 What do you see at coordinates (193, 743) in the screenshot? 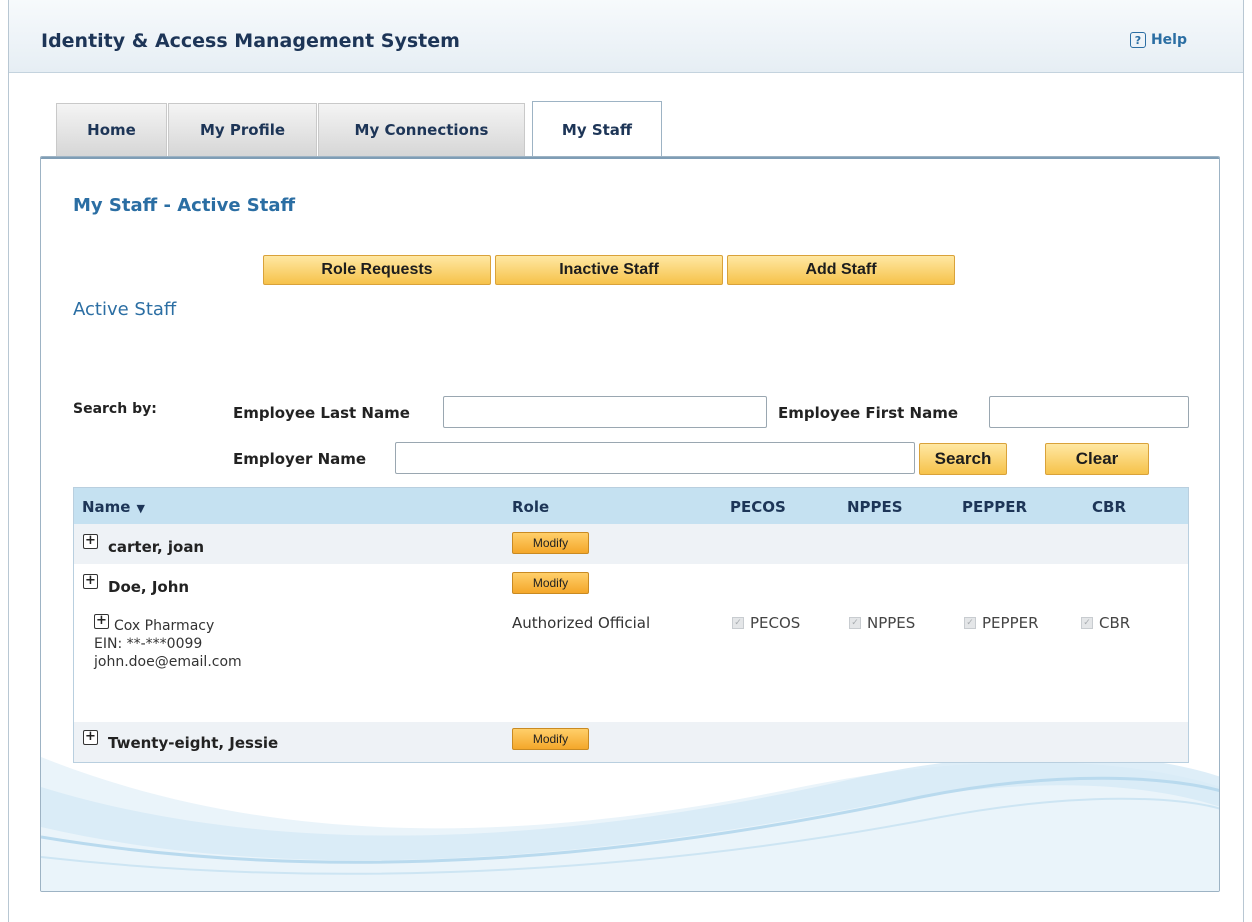
I see `staff-name: Twenty-eight, Jessie` at bounding box center [193, 743].